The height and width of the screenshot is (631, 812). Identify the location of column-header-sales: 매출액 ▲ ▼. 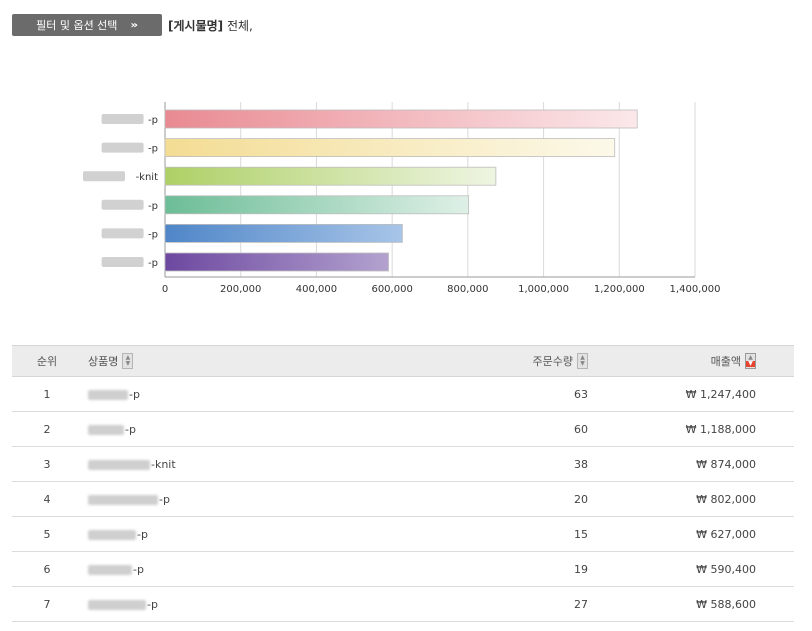
(698, 361).